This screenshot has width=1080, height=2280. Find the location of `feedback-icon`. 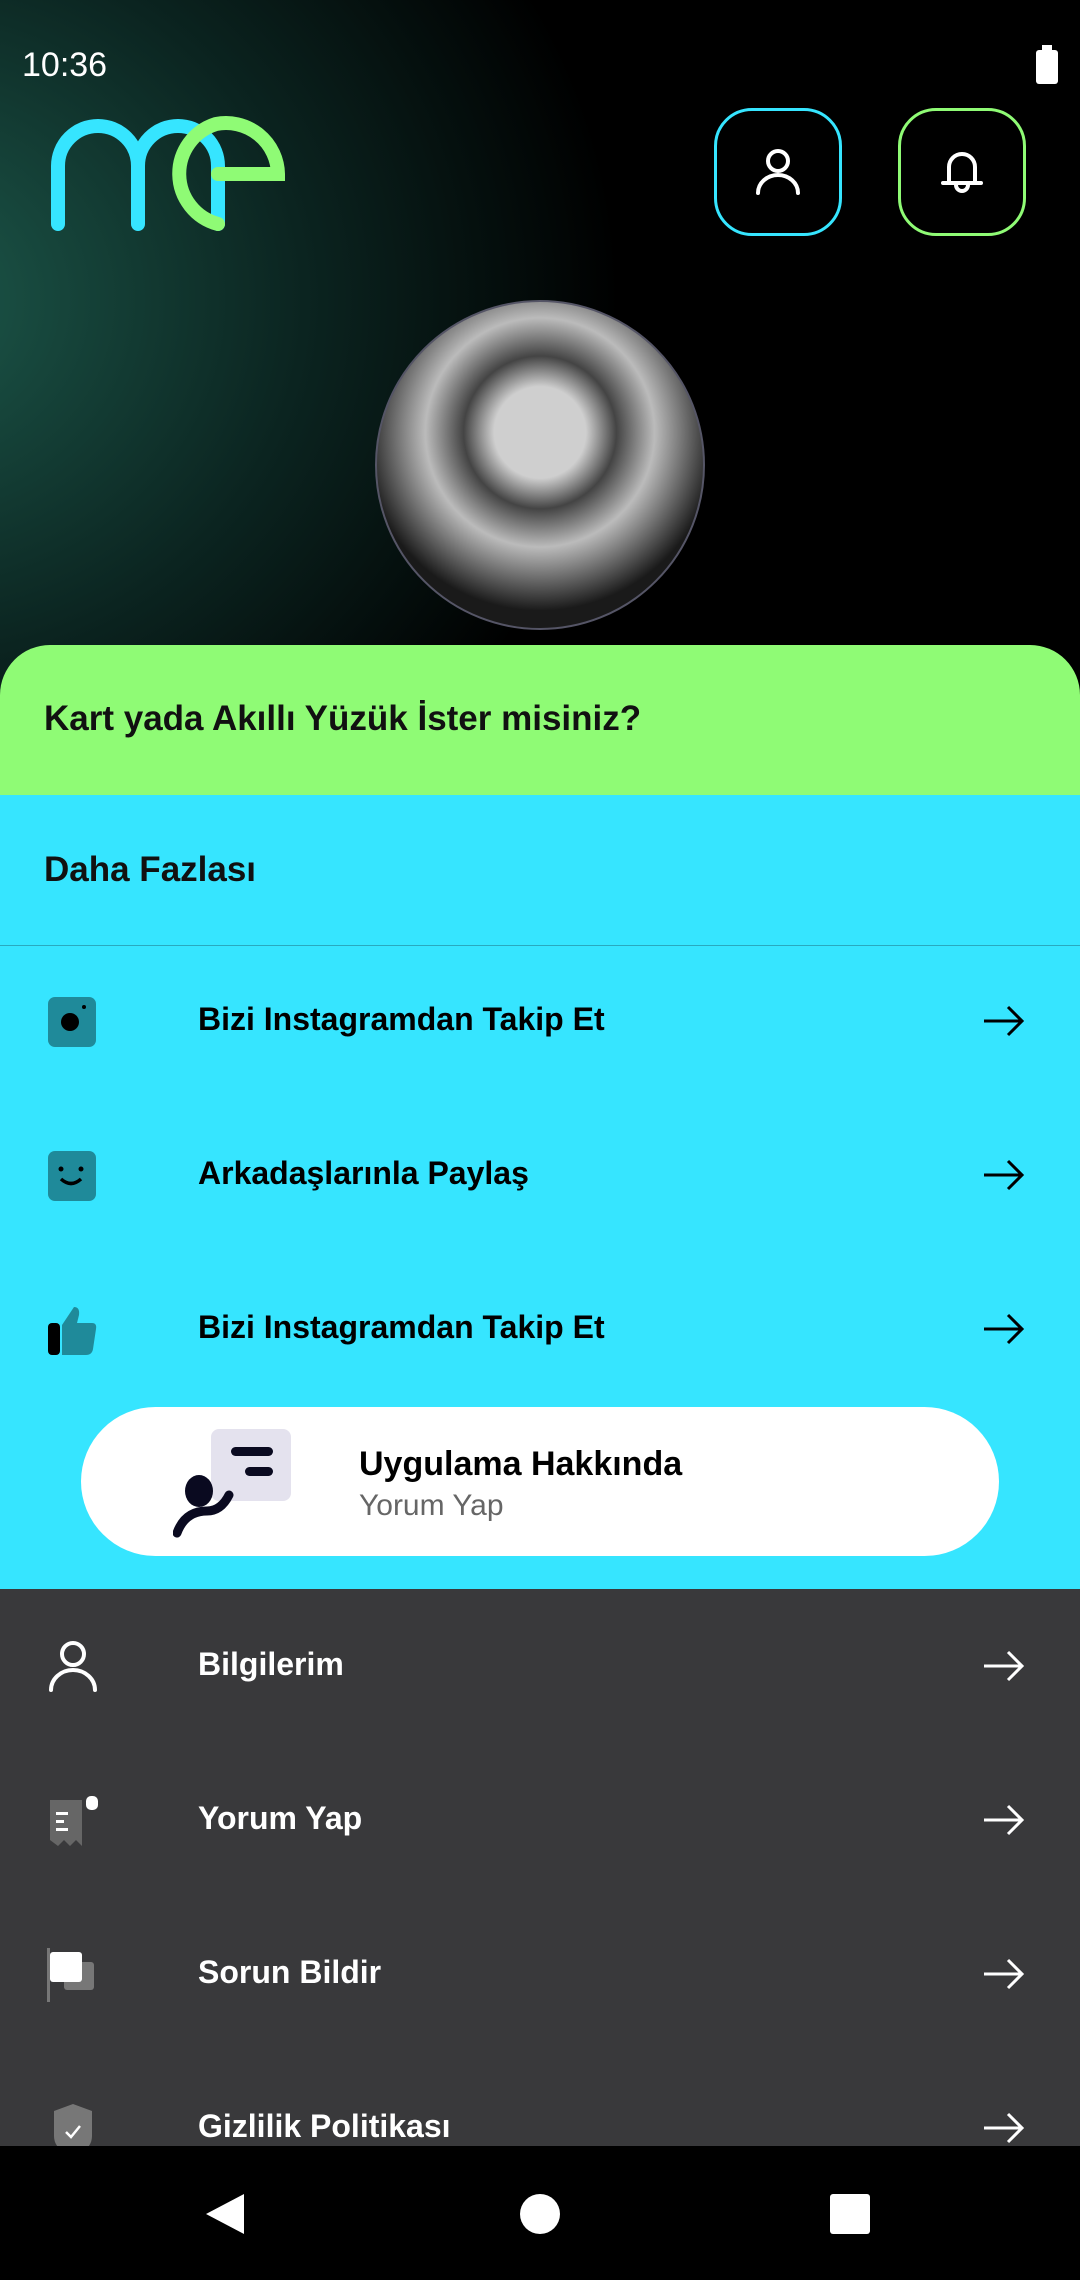

feedback-icon is located at coordinates (232, 1483).